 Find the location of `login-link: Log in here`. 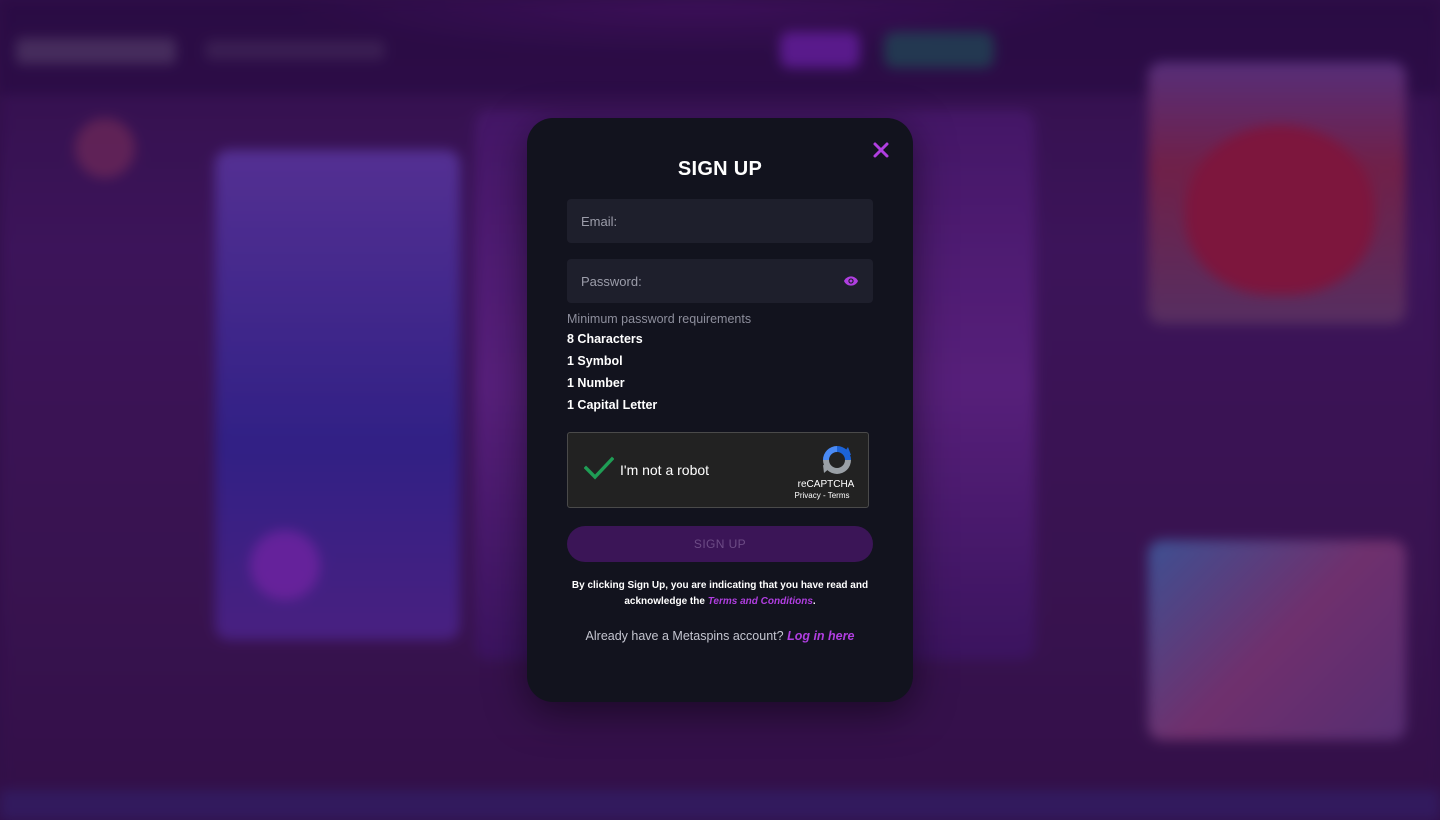

login-link: Log in here is located at coordinates (820, 636).